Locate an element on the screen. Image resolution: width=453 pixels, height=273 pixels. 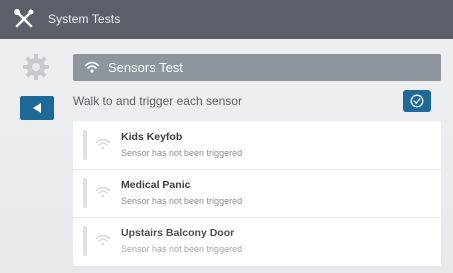
page-title: System Tests is located at coordinates (84, 19).